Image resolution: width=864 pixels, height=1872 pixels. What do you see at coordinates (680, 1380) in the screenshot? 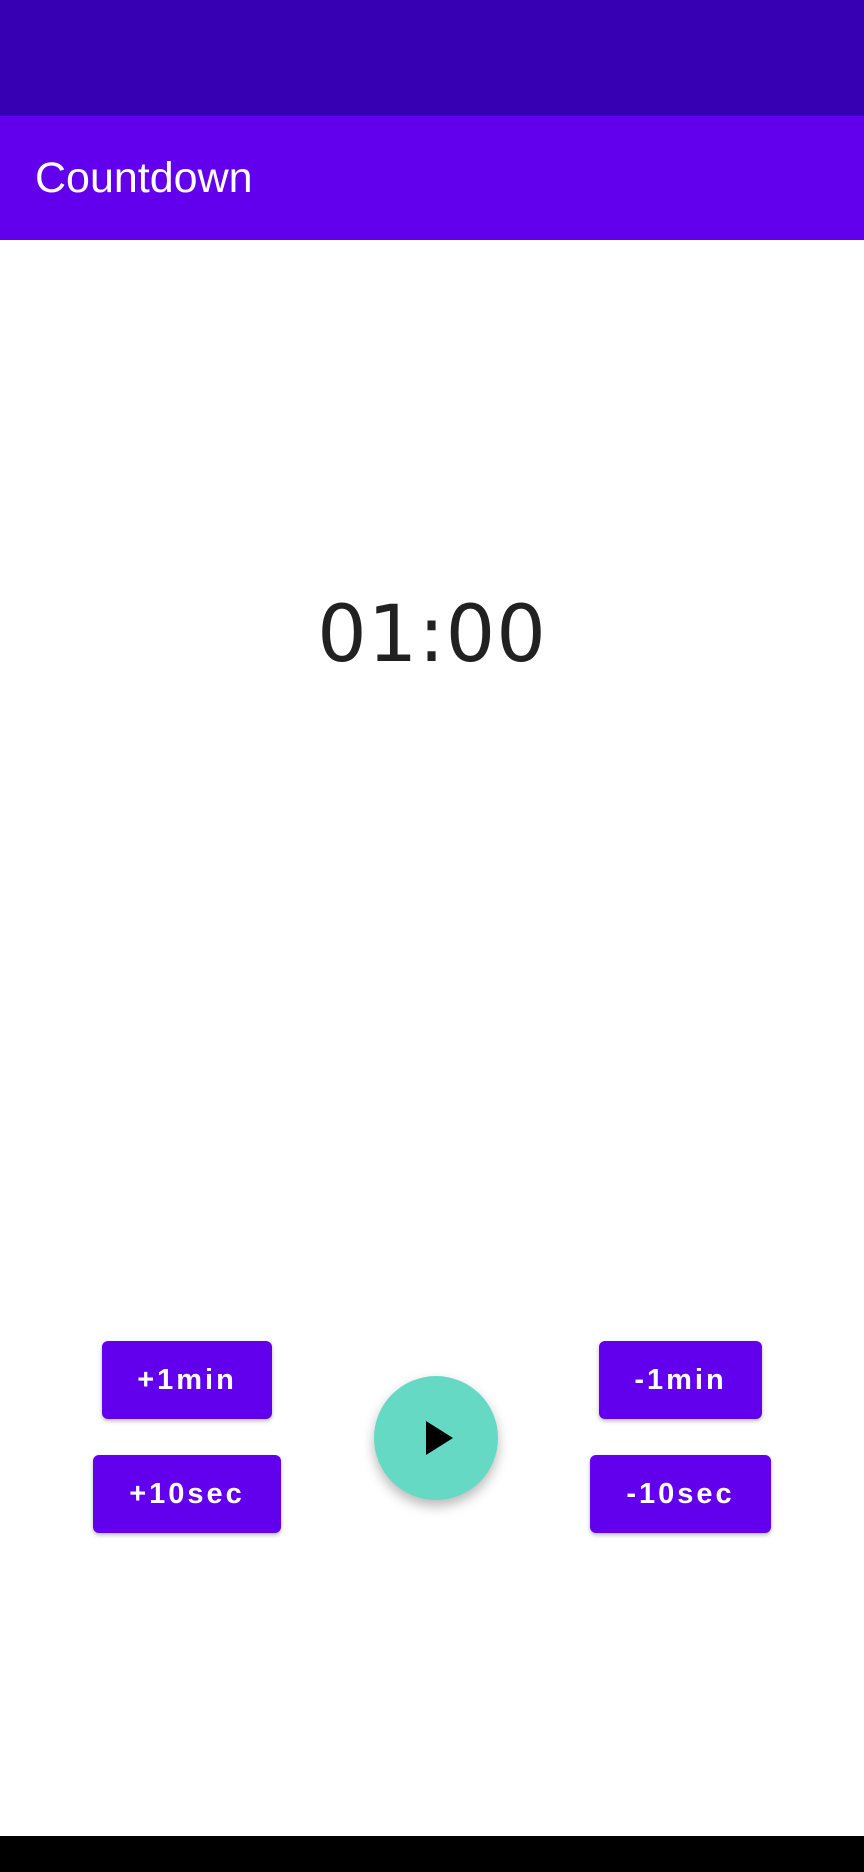
I see `subtract-1-minute-button: -1min` at bounding box center [680, 1380].